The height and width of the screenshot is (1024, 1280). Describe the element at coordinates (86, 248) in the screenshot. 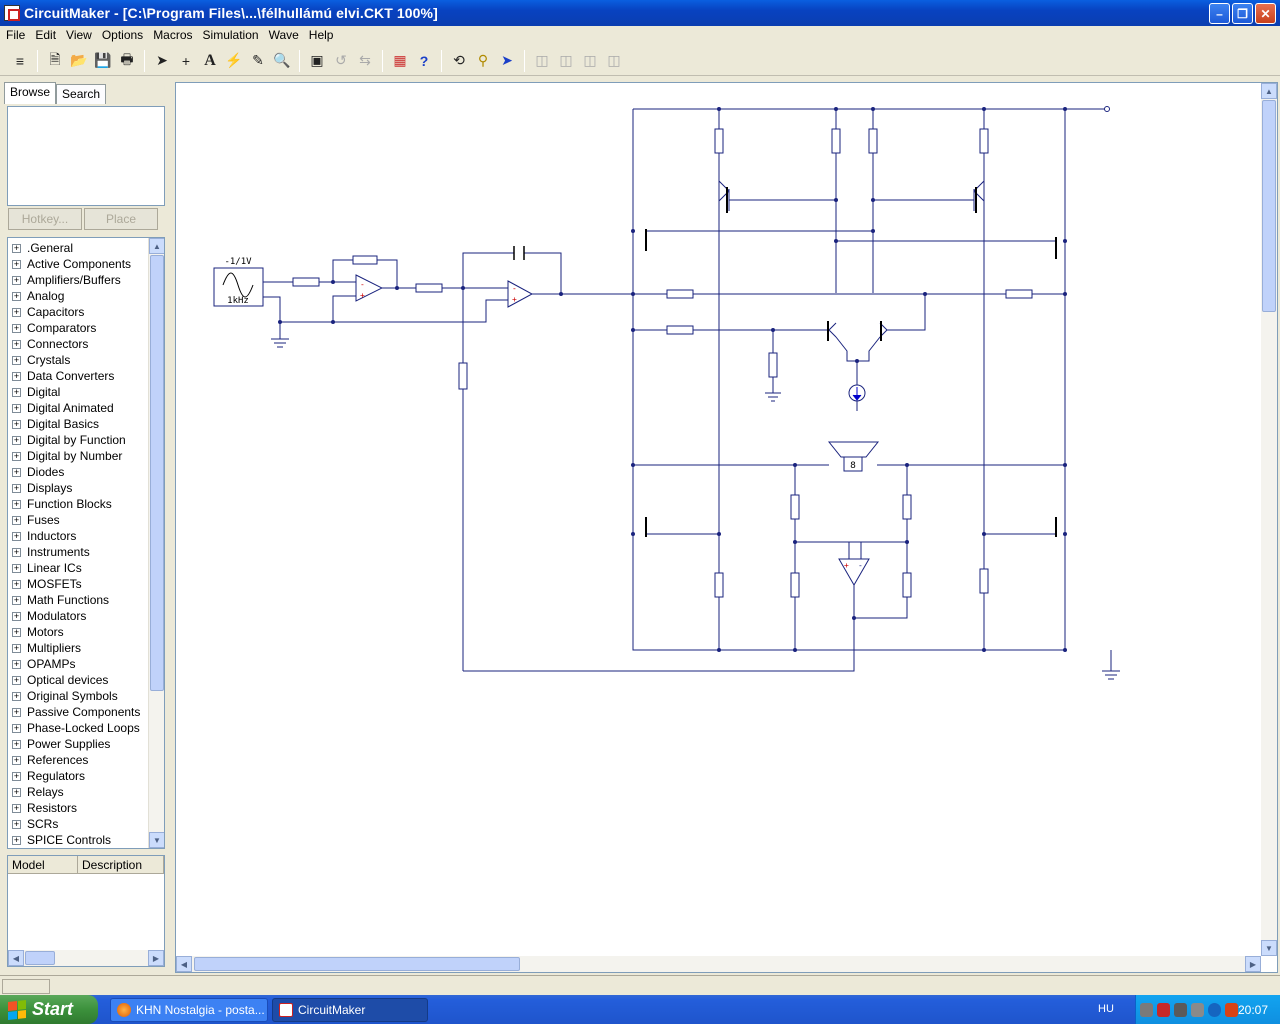

I see `category-item: + .General` at that location.